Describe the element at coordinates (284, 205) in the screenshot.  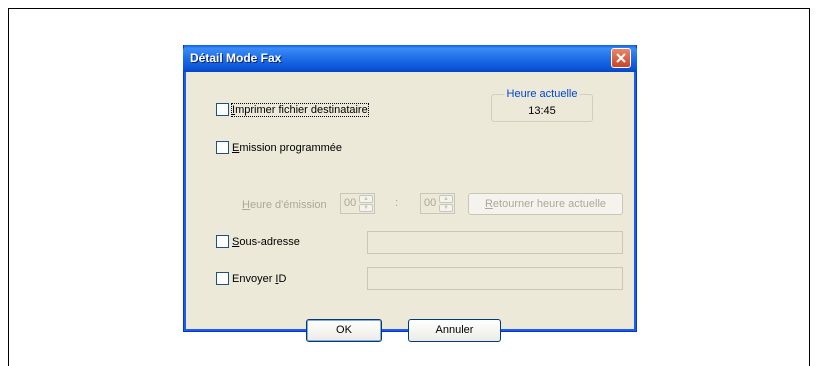
I see `transmission-time-label: Heure d'émission` at that location.